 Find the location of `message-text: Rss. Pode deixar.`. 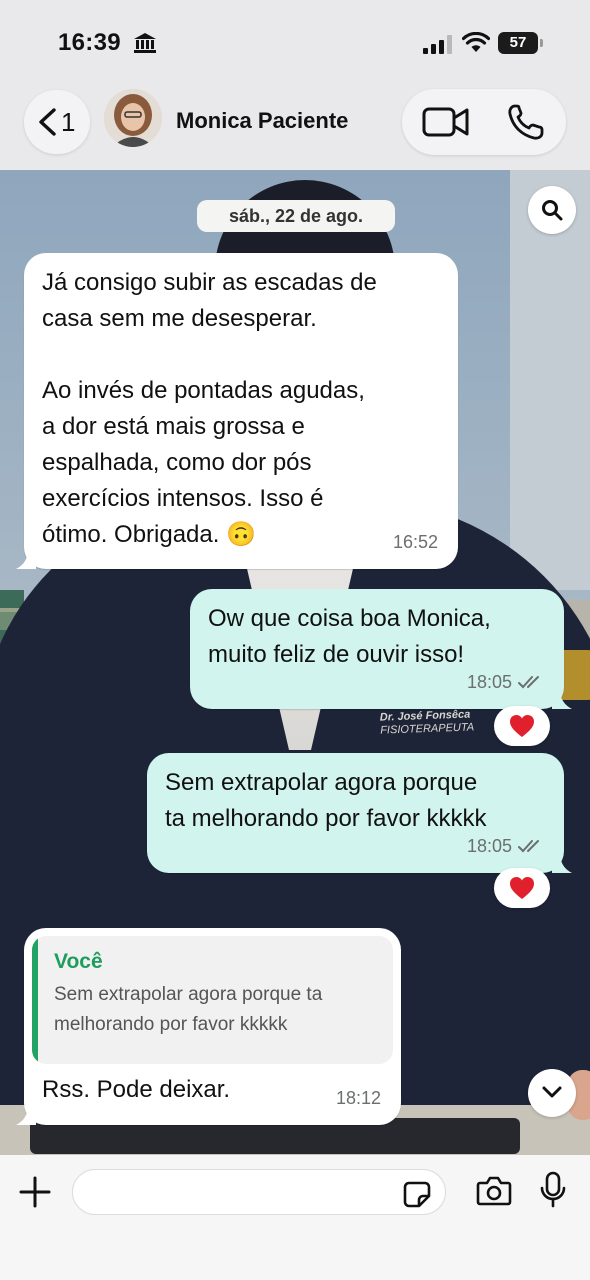

message-text: Rss. Pode deixar. is located at coordinates (136, 1089).